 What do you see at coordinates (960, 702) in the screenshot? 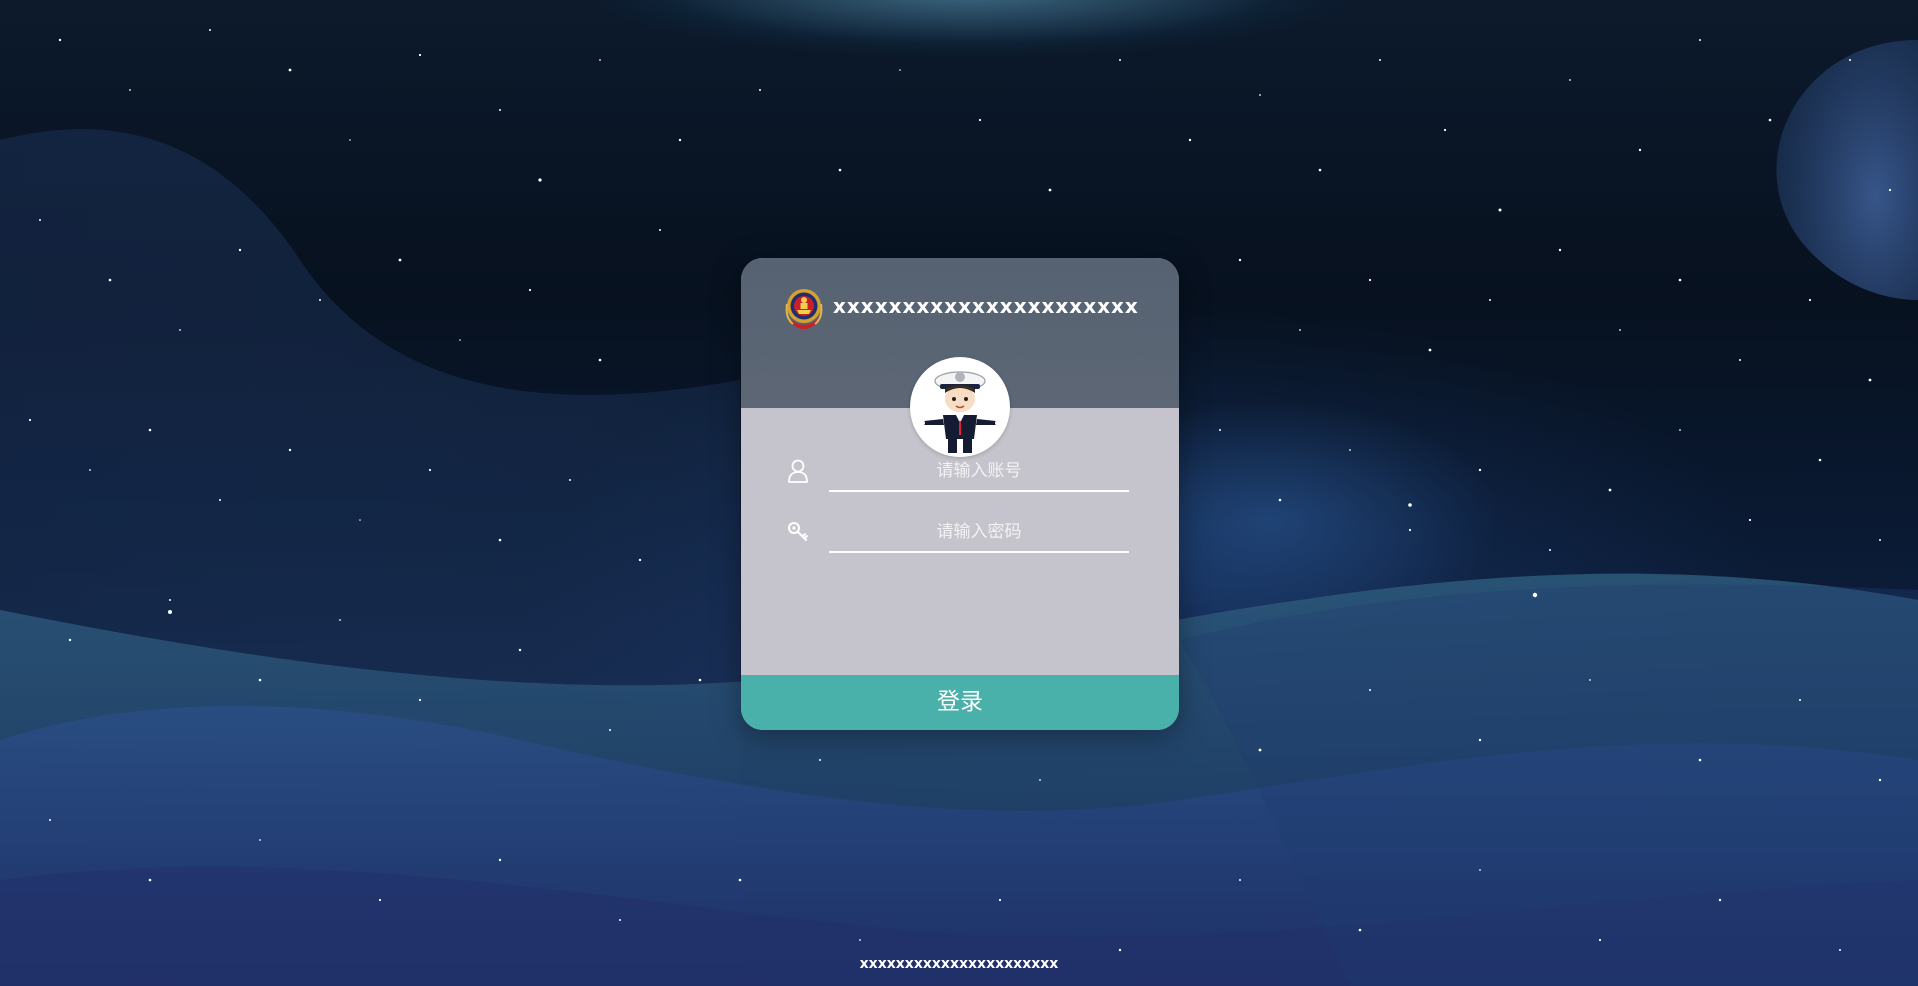
I see `login-button: 登录` at bounding box center [960, 702].